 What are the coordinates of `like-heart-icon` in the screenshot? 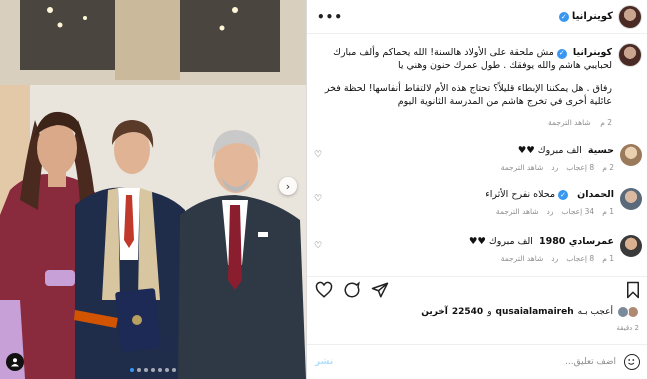 It's located at (324, 290).